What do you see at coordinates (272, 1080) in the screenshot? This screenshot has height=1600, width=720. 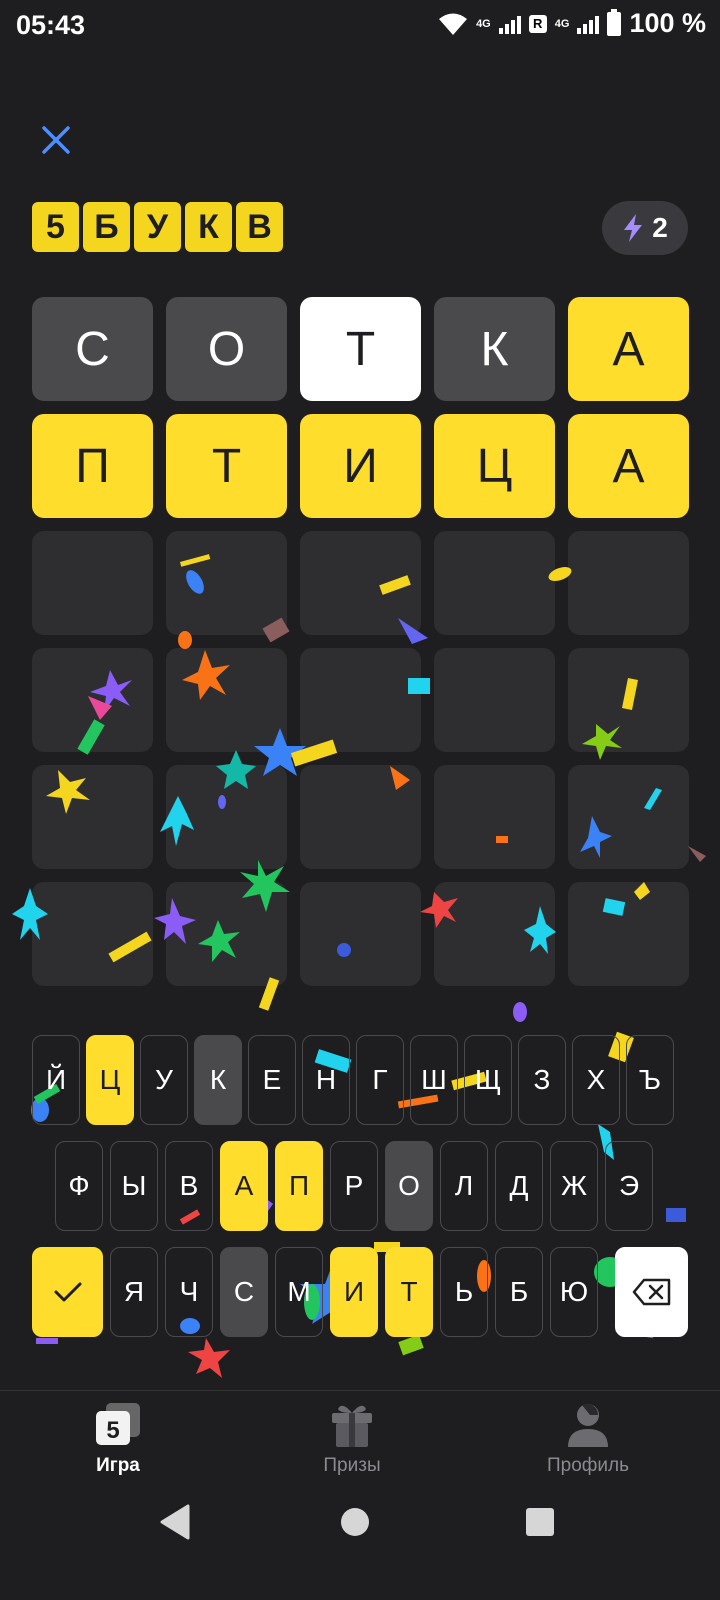 I see `key: Е` at bounding box center [272, 1080].